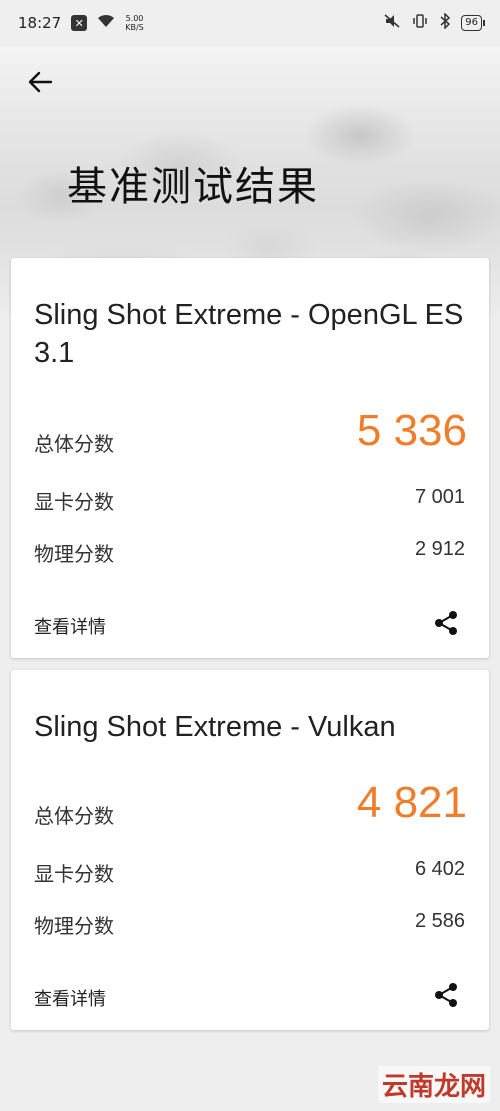 This screenshot has width=500, height=1111. Describe the element at coordinates (193, 187) in the screenshot. I see `page-title: 基准测试结果` at that location.